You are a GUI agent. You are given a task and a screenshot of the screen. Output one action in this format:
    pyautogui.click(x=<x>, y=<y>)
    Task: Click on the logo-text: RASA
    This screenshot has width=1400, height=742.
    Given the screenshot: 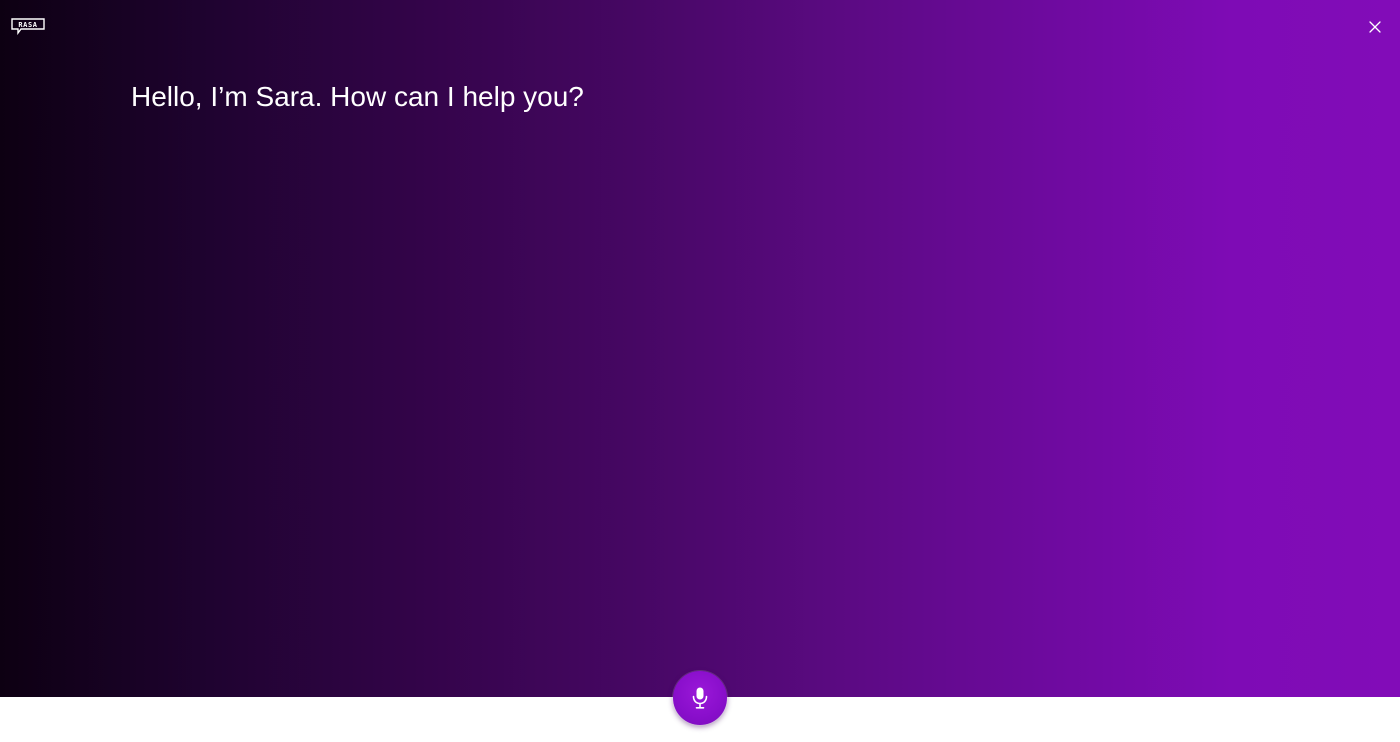 What is the action you would take?
    pyautogui.click(x=27, y=25)
    